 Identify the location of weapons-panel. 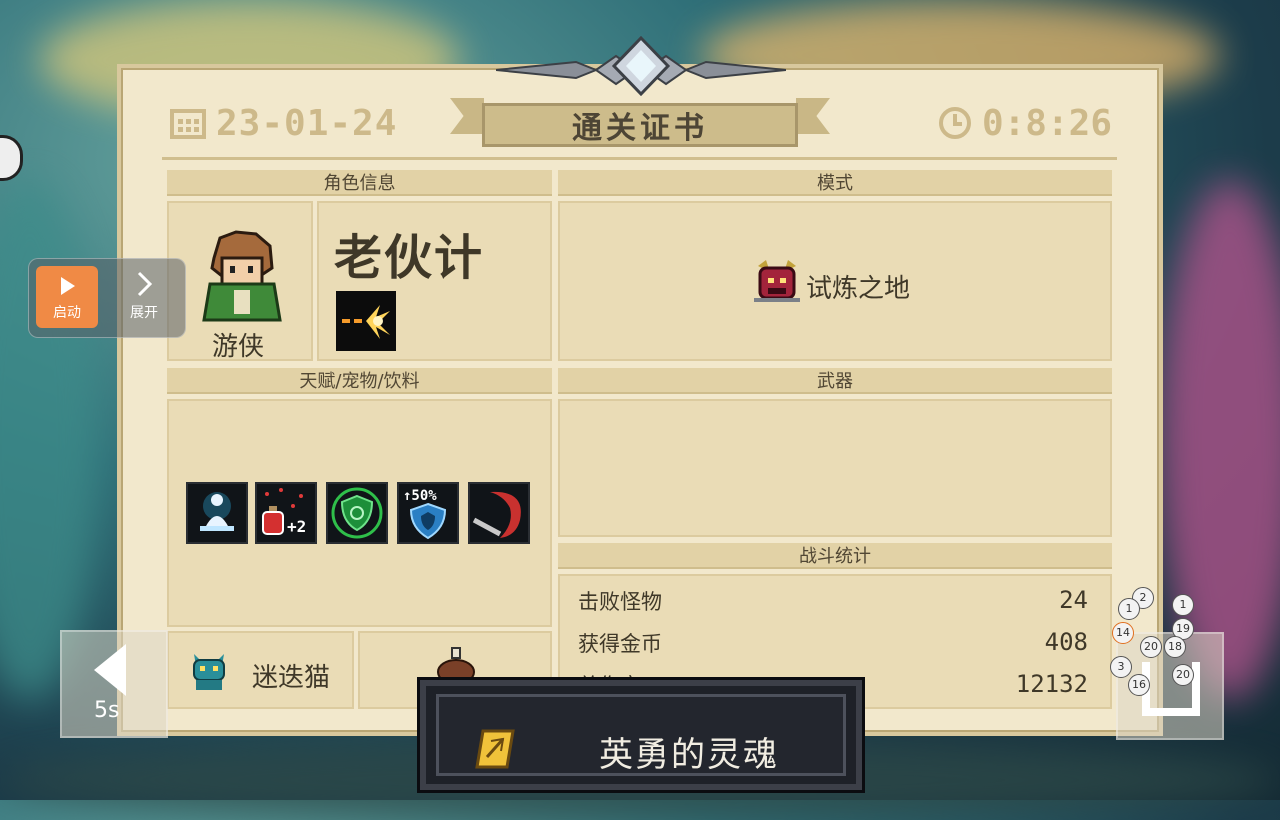
(835, 468).